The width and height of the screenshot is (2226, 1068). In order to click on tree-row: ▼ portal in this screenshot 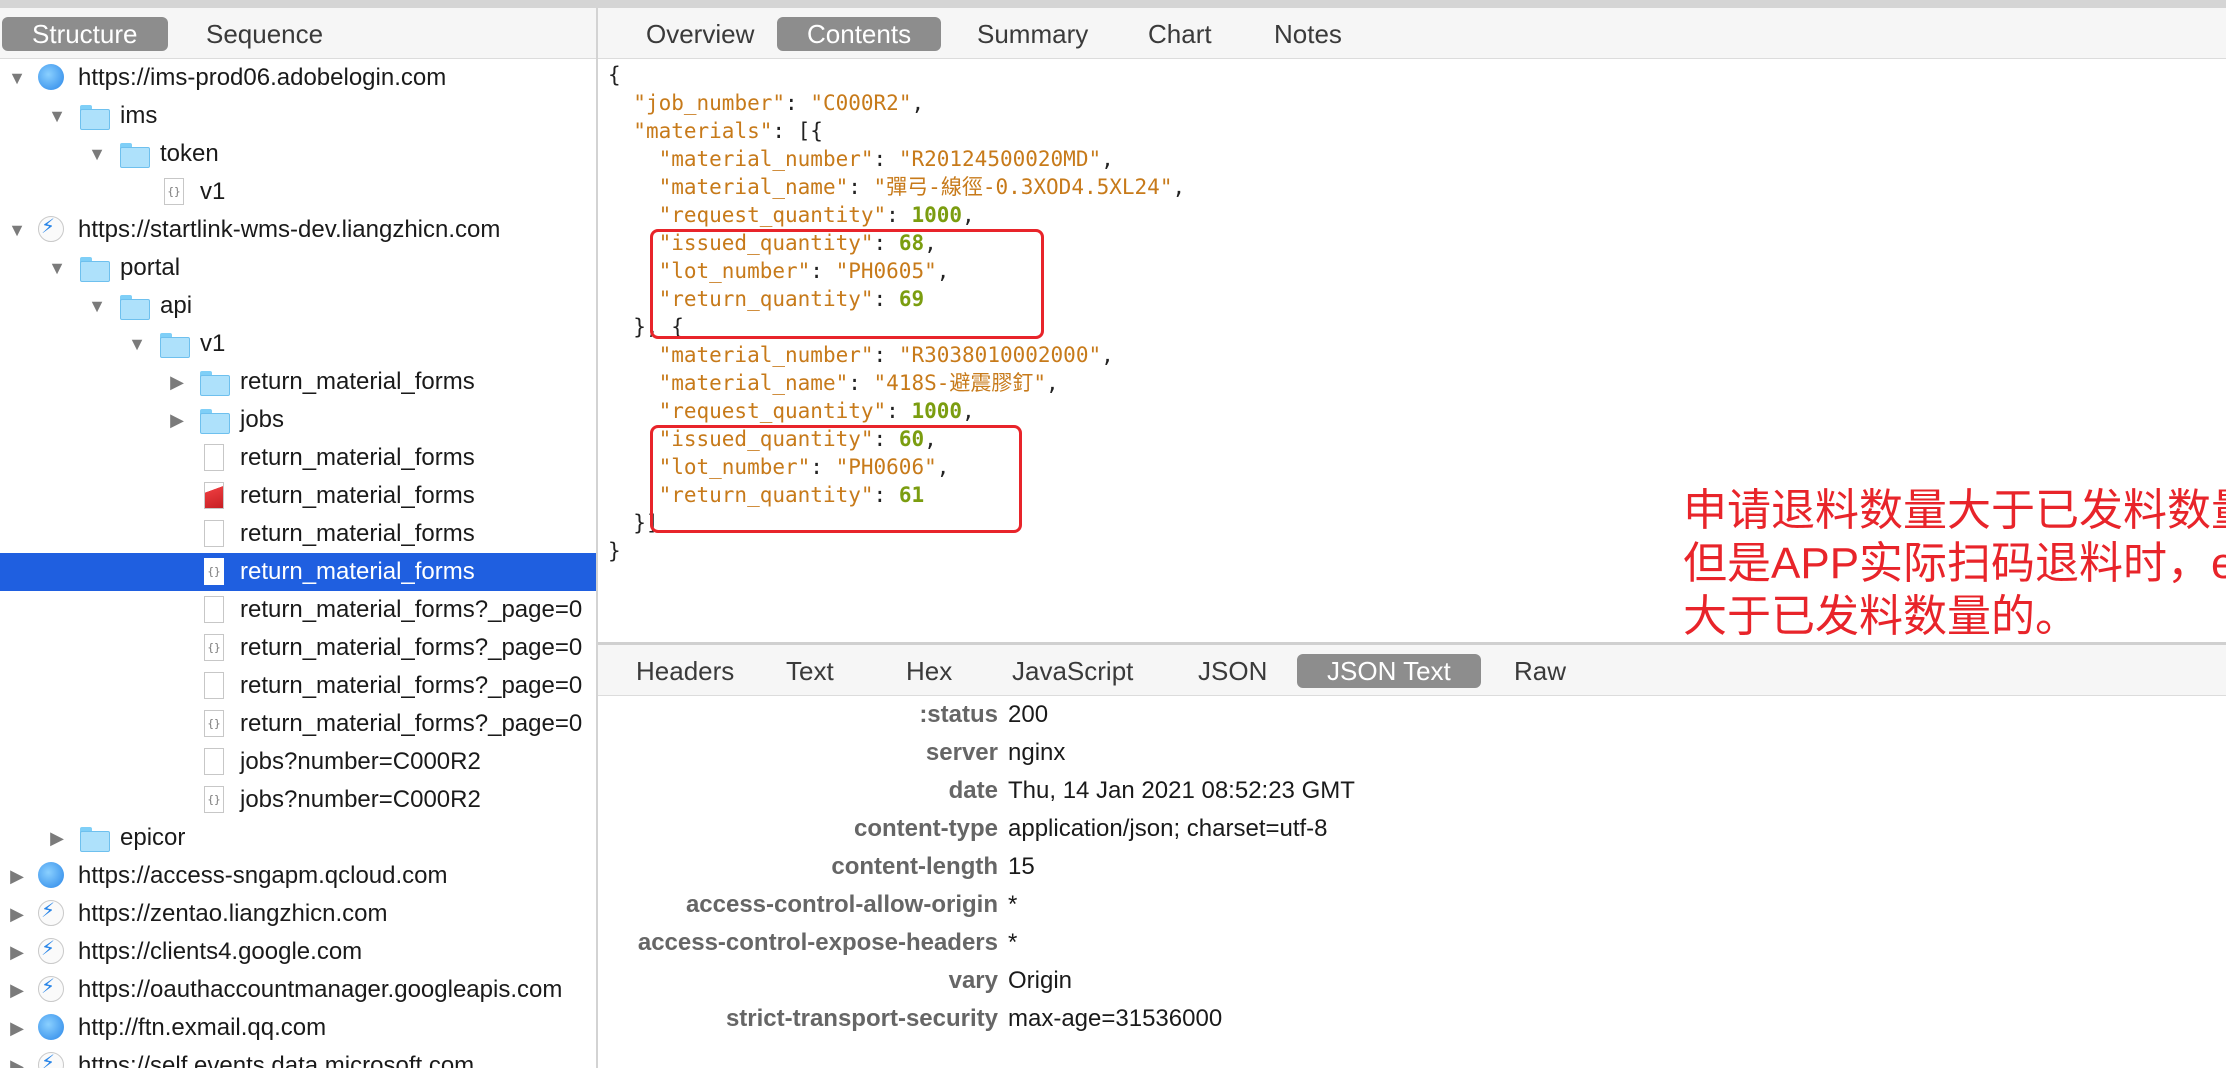, I will do `click(298, 268)`.